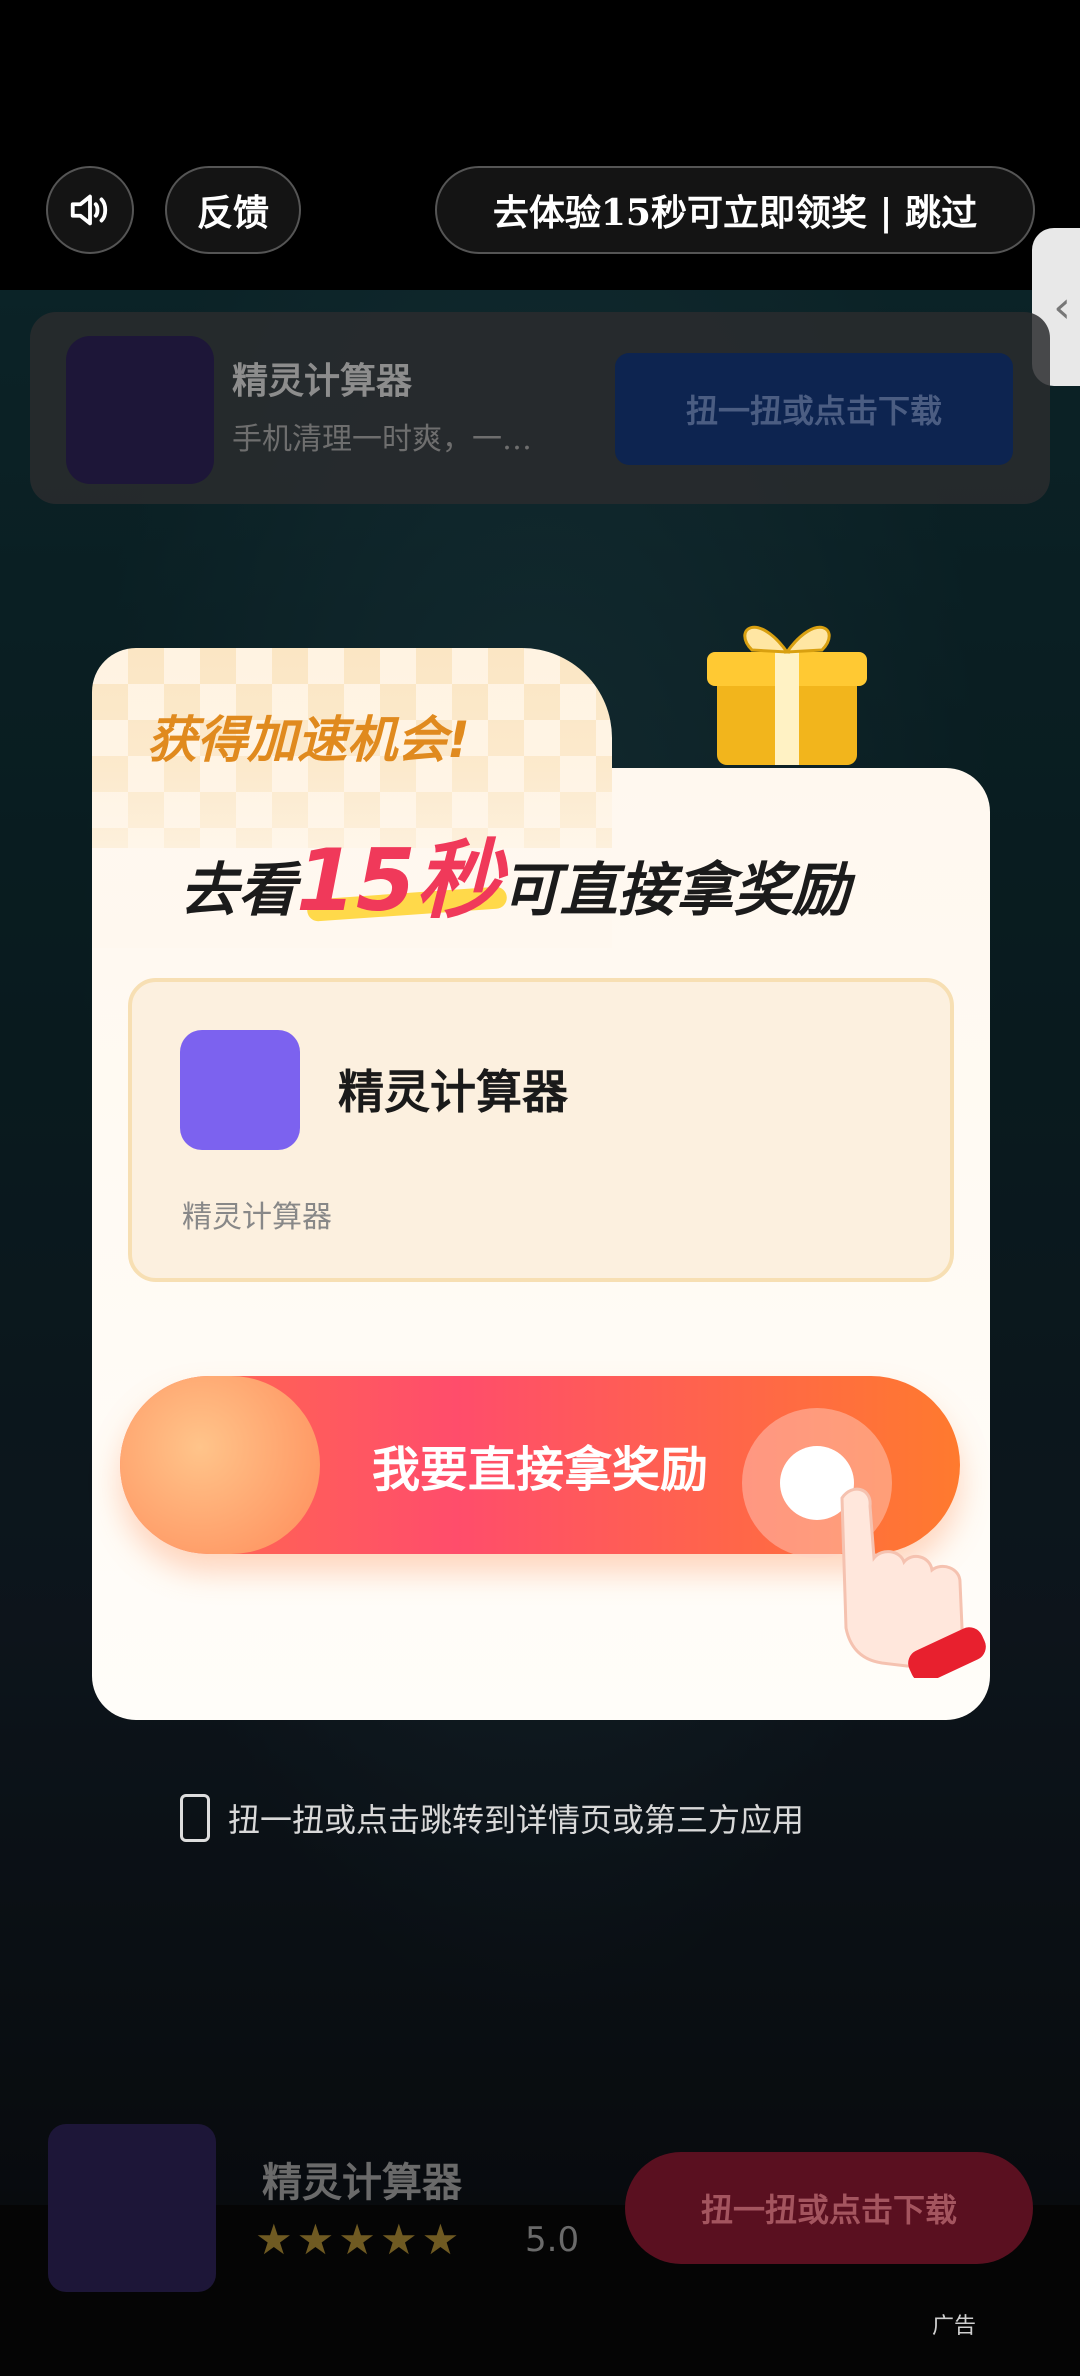 The width and height of the screenshot is (1080, 2376). Describe the element at coordinates (322, 381) in the screenshot. I see `top-ad-app-name: 精灵计算器` at that location.